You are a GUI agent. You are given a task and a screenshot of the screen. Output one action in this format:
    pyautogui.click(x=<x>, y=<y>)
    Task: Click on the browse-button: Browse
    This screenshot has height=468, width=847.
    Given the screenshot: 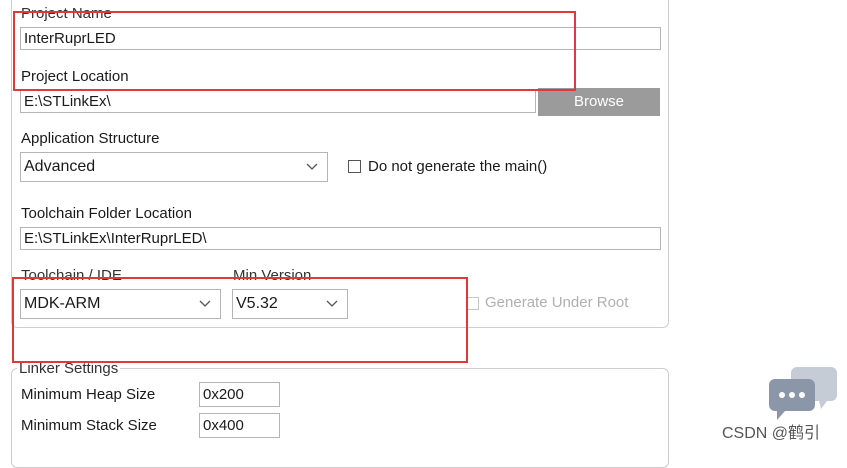 What is the action you would take?
    pyautogui.click(x=599, y=102)
    